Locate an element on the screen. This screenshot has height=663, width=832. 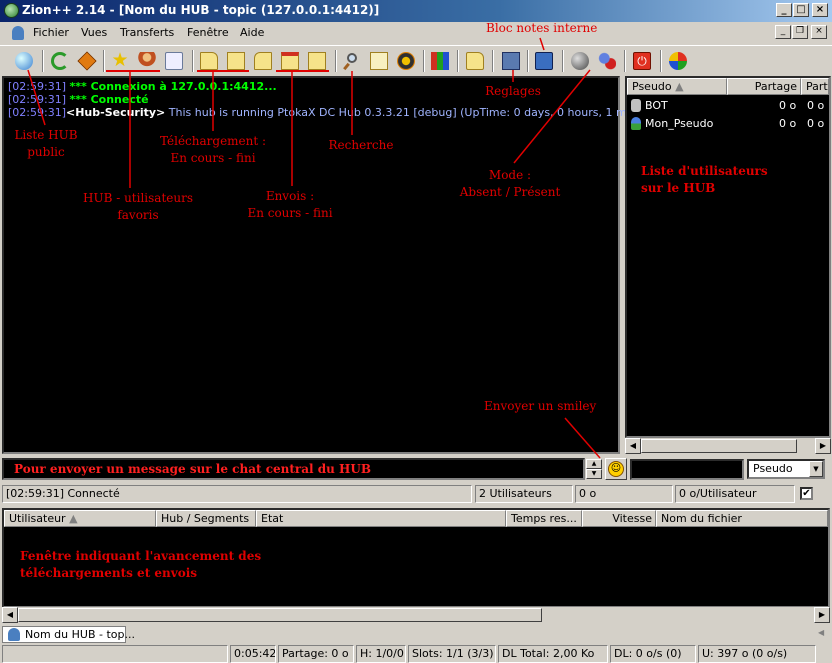
reconnect-icon is located at coordinates (60, 61).